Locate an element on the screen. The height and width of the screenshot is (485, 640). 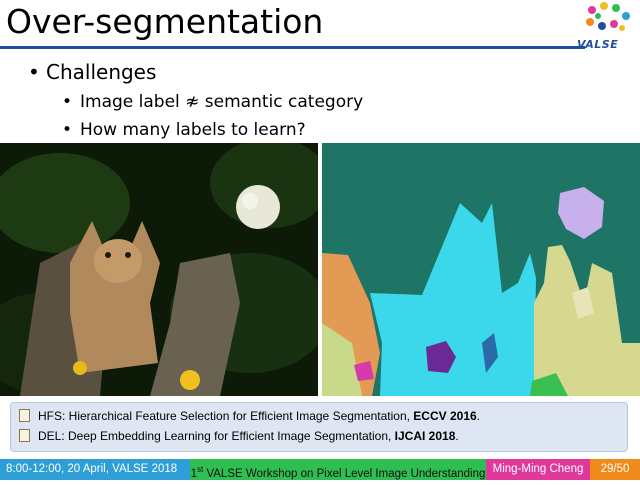
bullet-level1: • Challenges is located at coordinates (92, 72).